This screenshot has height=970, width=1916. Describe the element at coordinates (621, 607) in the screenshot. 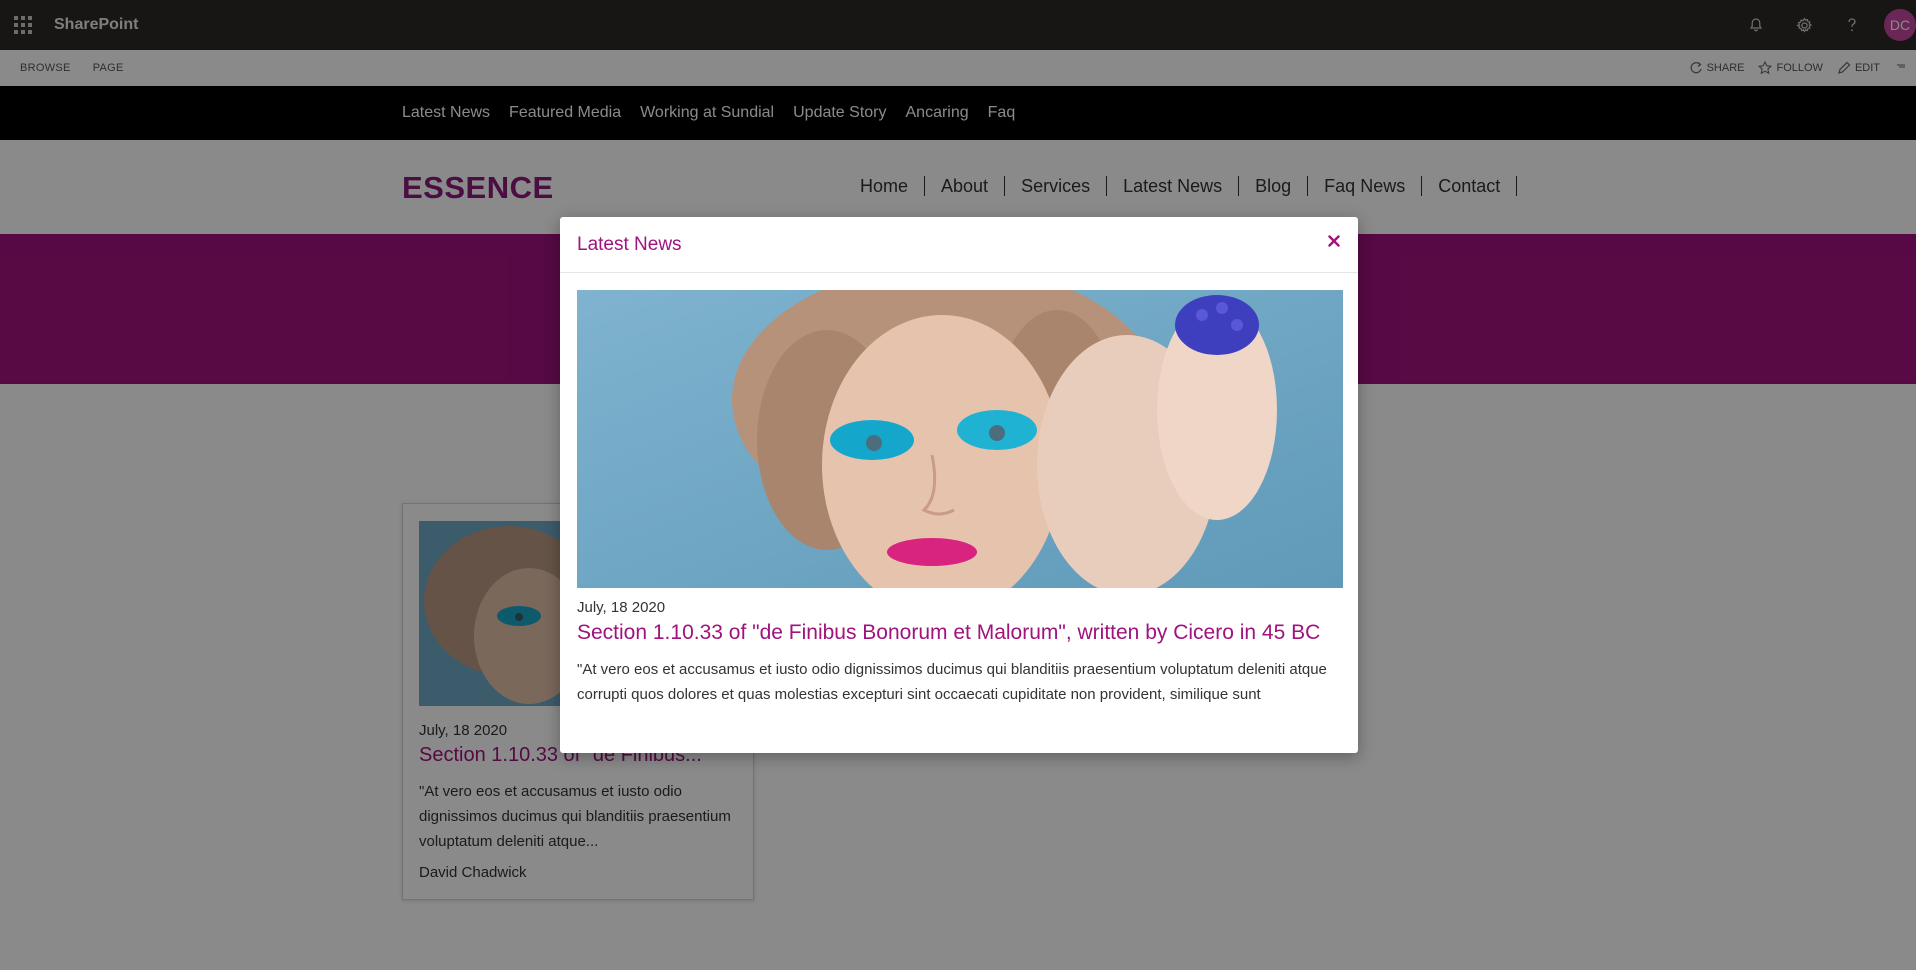

I see `modal-date: July, 18 2020` at that location.